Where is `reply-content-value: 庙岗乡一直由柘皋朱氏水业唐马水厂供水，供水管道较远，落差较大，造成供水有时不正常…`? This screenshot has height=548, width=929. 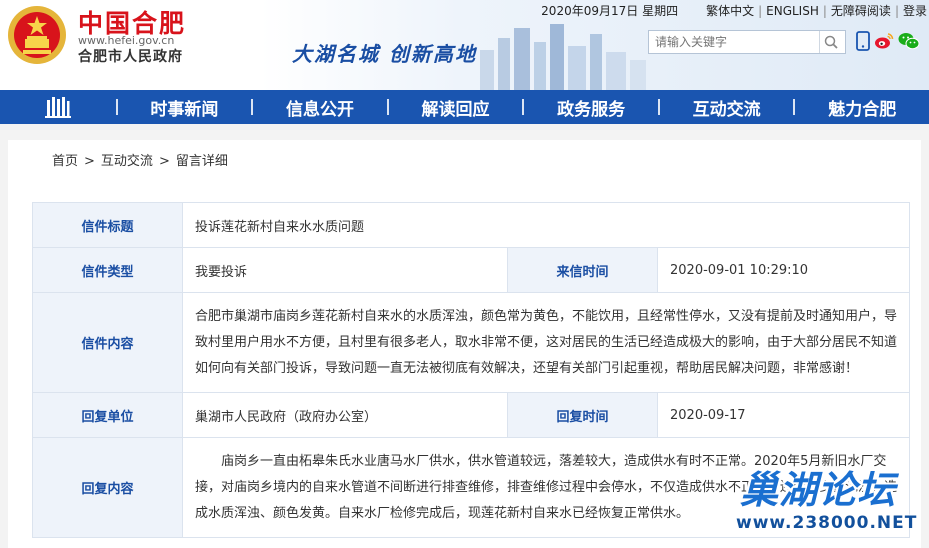 reply-content-value: 庙岗乡一直由柘皋朱氏水业唐马水厂供水，供水管道较远，落差较大，造成供水有时不正常… is located at coordinates (546, 487).